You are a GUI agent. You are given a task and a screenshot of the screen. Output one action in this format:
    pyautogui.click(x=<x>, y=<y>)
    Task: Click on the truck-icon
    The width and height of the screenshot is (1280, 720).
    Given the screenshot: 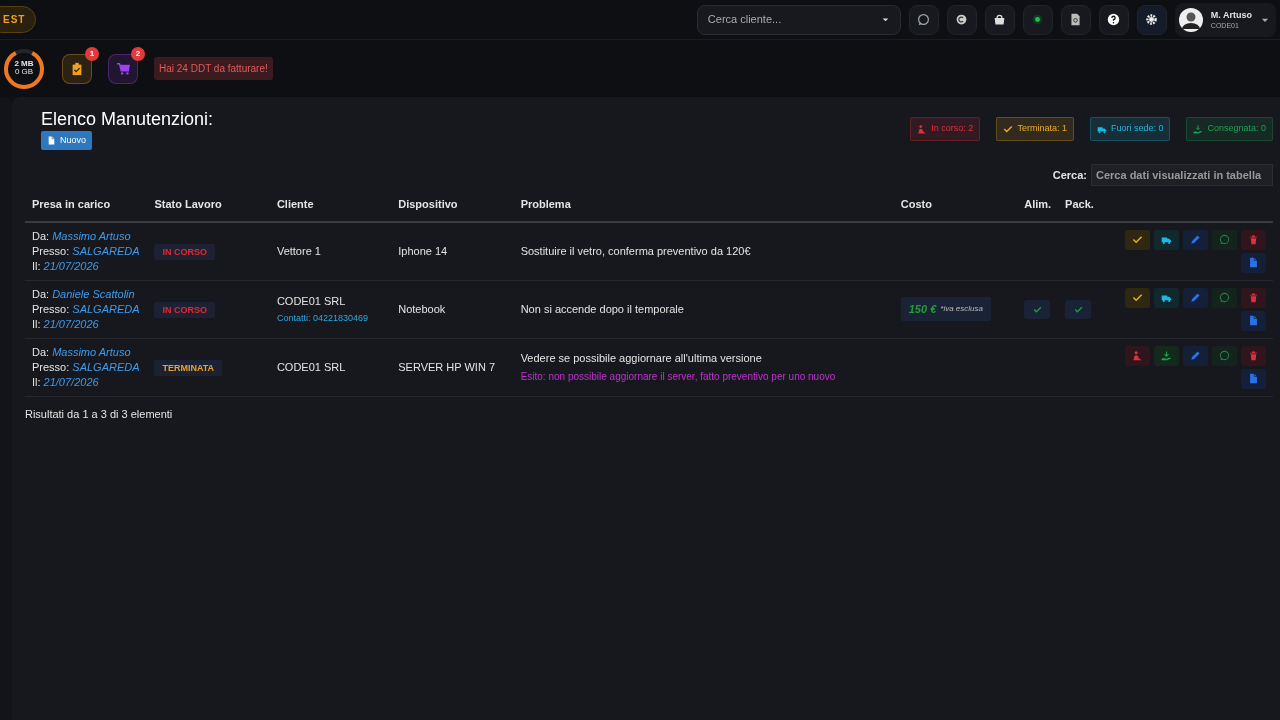 What is the action you would take?
    pyautogui.click(x=1166, y=240)
    